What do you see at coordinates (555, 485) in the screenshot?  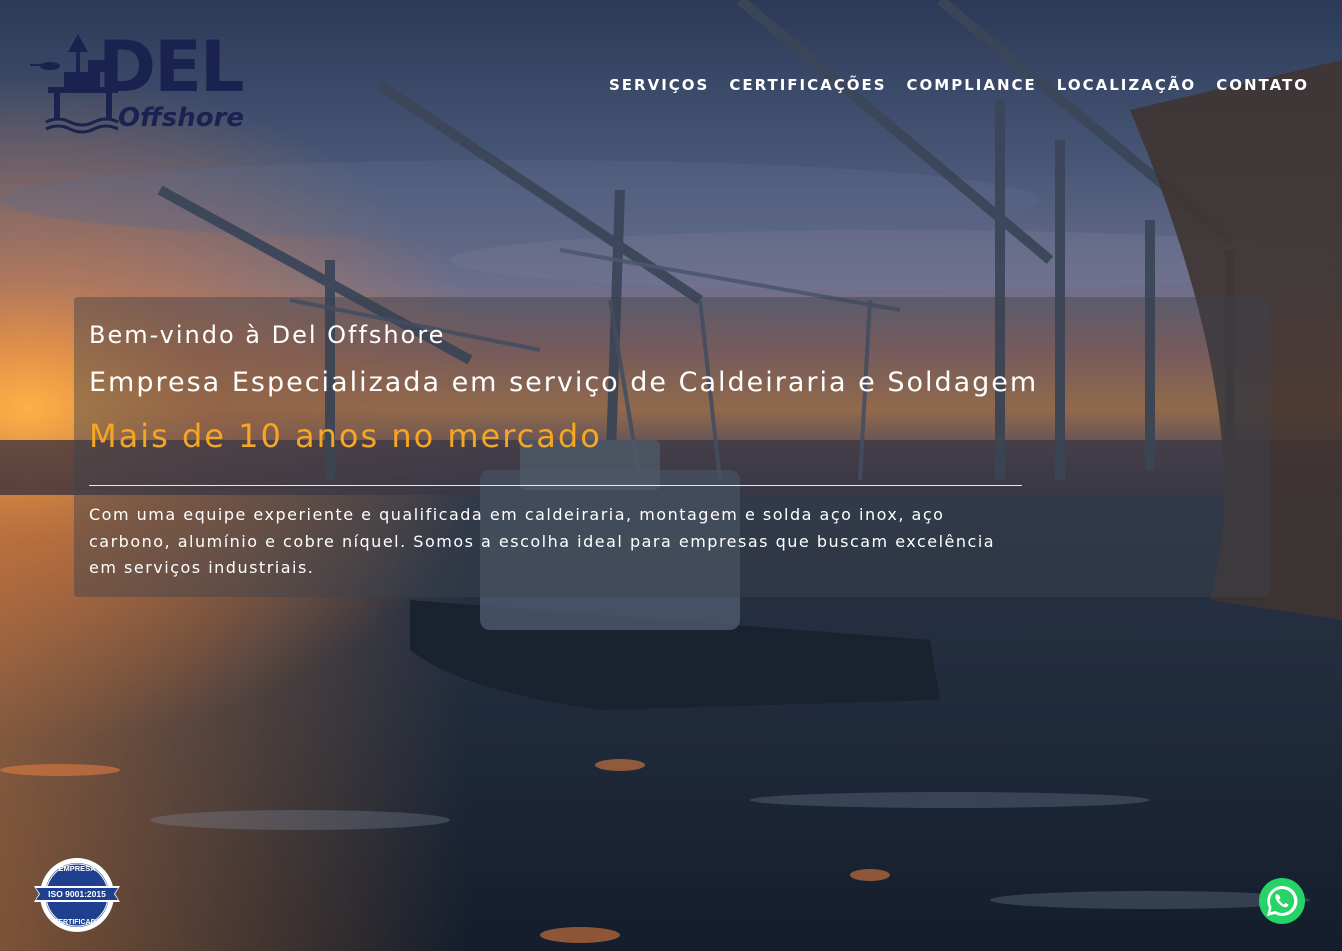 I see `divider` at bounding box center [555, 485].